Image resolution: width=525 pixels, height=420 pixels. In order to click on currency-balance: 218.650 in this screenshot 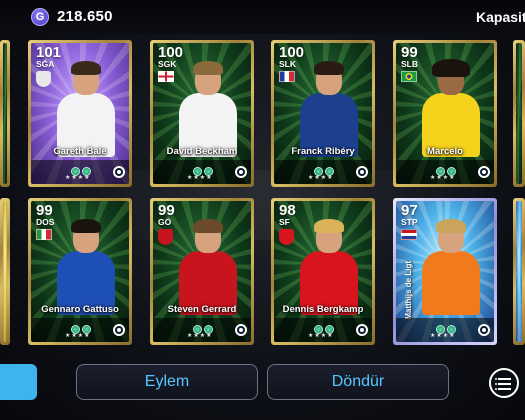, I will do `click(85, 16)`.